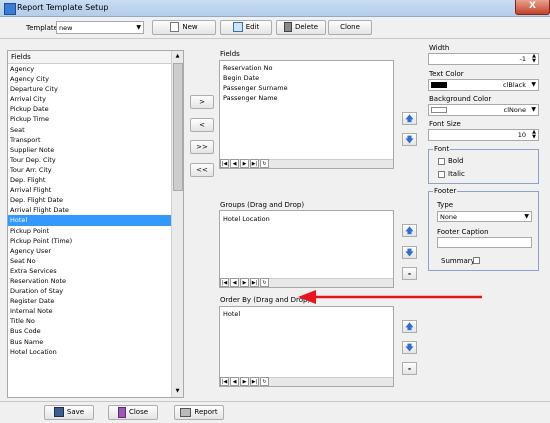  Describe the element at coordinates (409, 118) in the screenshot. I see `move-up-button: 🡅` at that location.